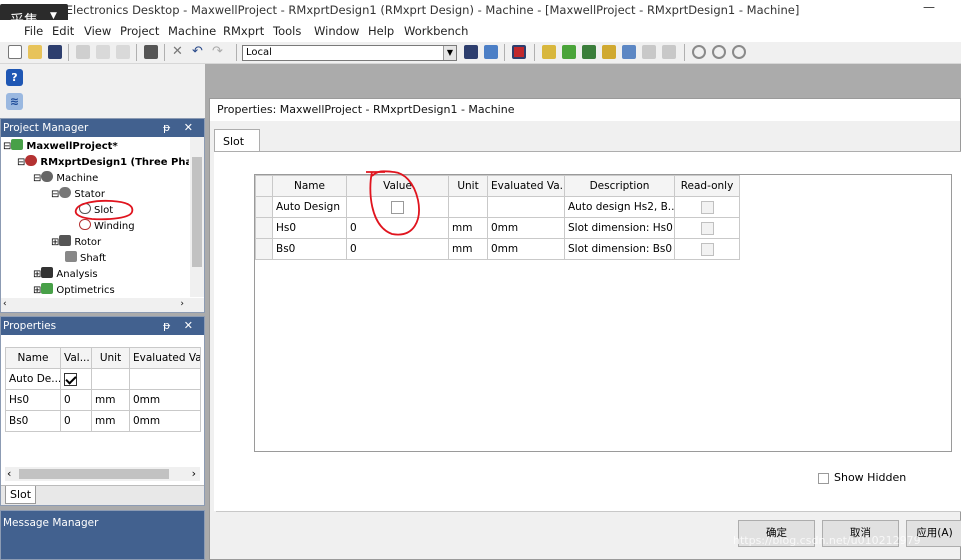  What do you see at coordinates (870, 477) in the screenshot?
I see `show-hidden-label: Show Hidden` at bounding box center [870, 477].